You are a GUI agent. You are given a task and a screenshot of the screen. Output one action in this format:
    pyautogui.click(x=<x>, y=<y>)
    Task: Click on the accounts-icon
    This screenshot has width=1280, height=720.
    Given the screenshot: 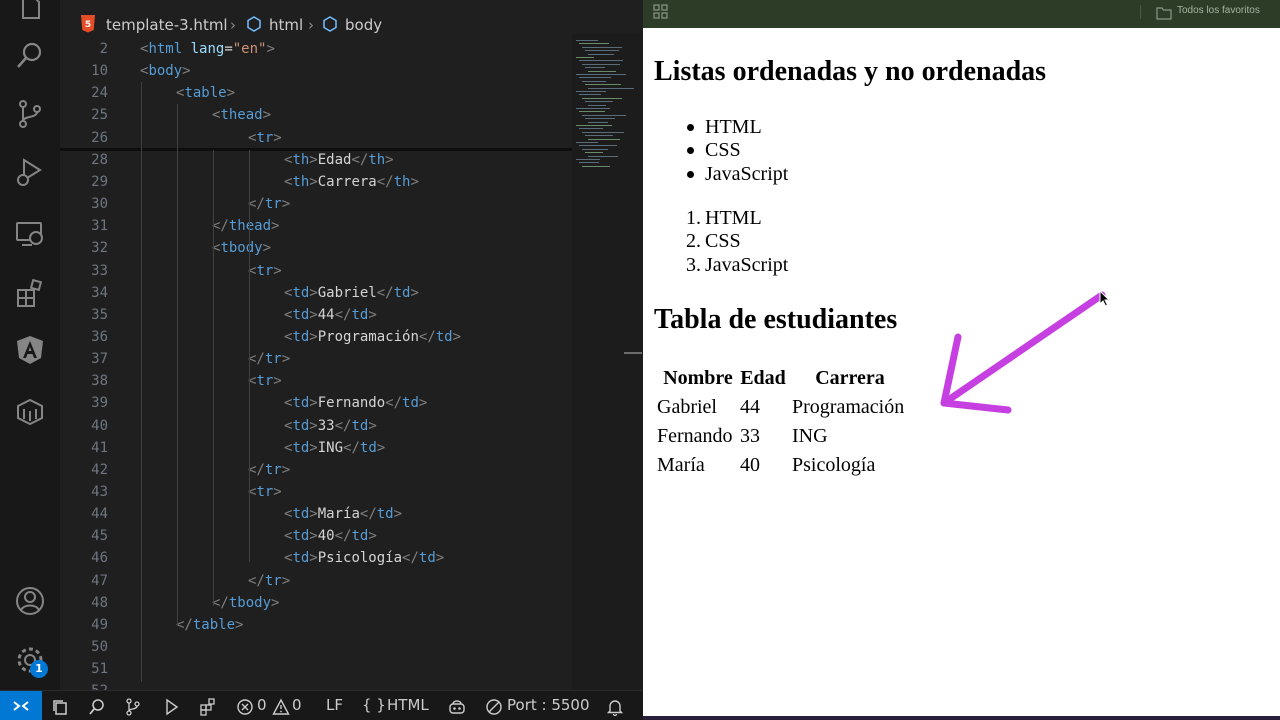 What is the action you would take?
    pyautogui.click(x=30, y=601)
    